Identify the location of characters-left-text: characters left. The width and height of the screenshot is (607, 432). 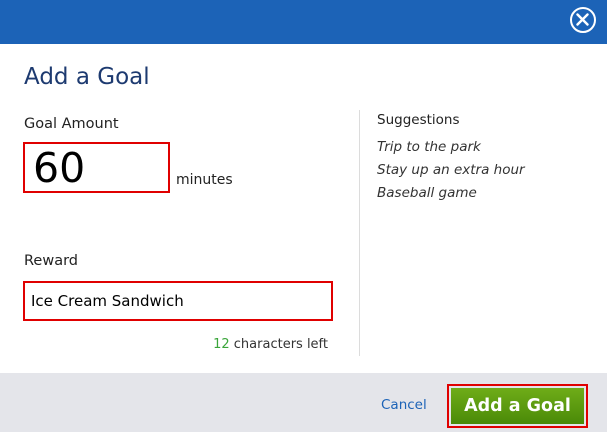
(280, 344).